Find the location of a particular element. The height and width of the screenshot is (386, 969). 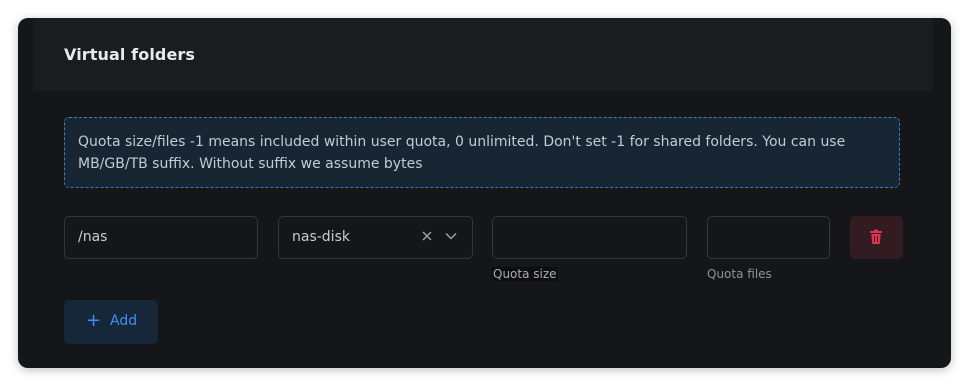

delete-folder-button is located at coordinates (876, 237).